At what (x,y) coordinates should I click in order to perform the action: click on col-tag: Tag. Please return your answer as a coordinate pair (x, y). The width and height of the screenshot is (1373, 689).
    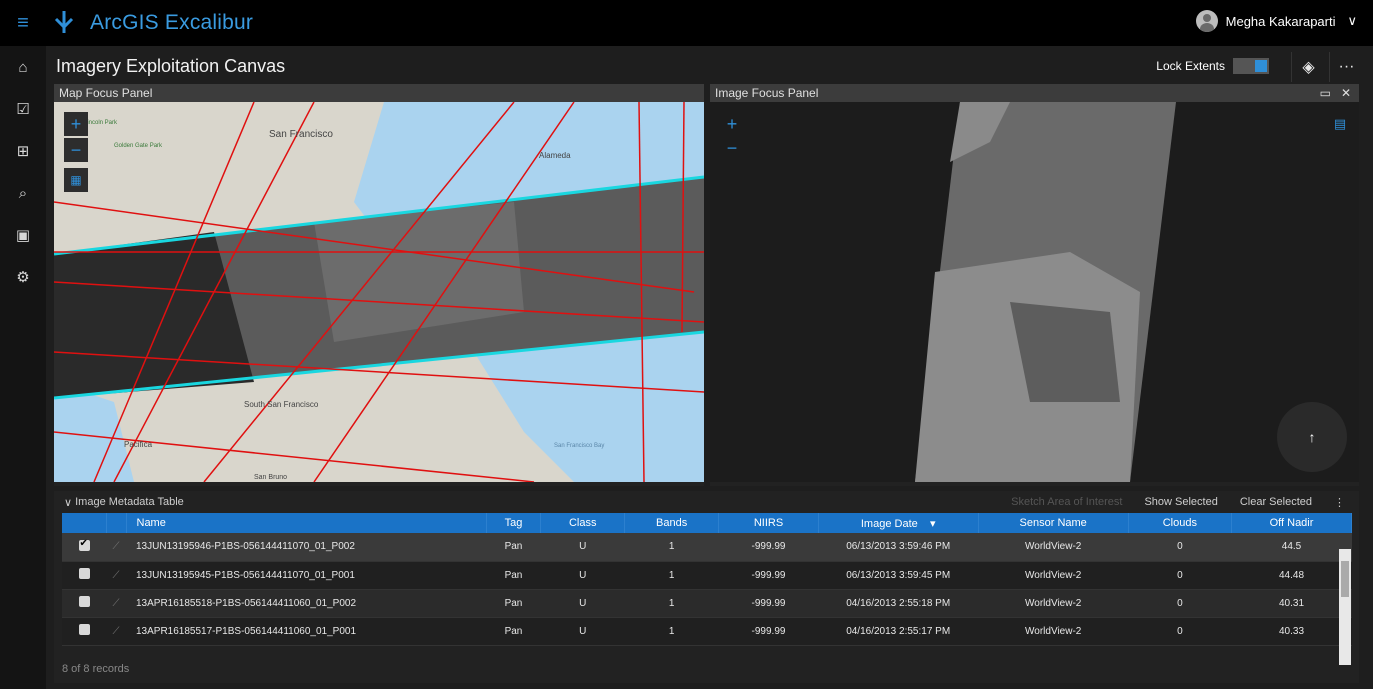
    Looking at the image, I should click on (514, 523).